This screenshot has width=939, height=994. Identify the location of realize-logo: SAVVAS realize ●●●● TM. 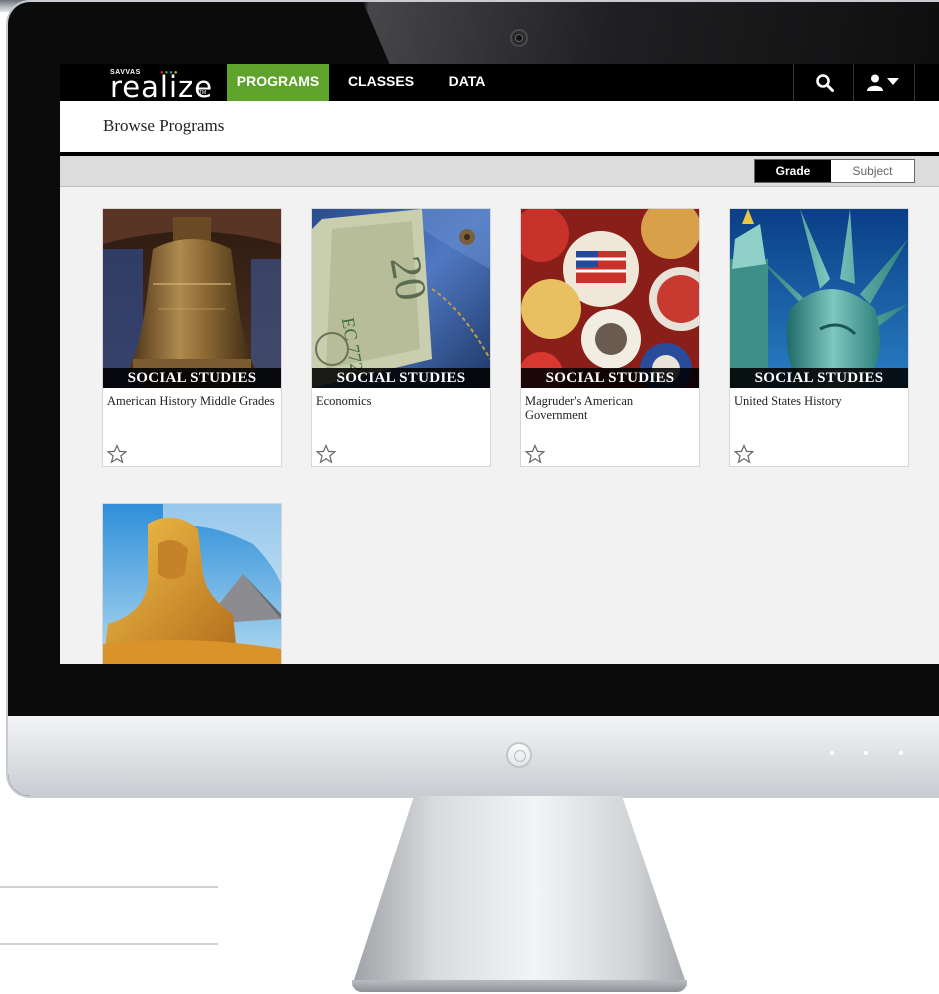
(156, 84).